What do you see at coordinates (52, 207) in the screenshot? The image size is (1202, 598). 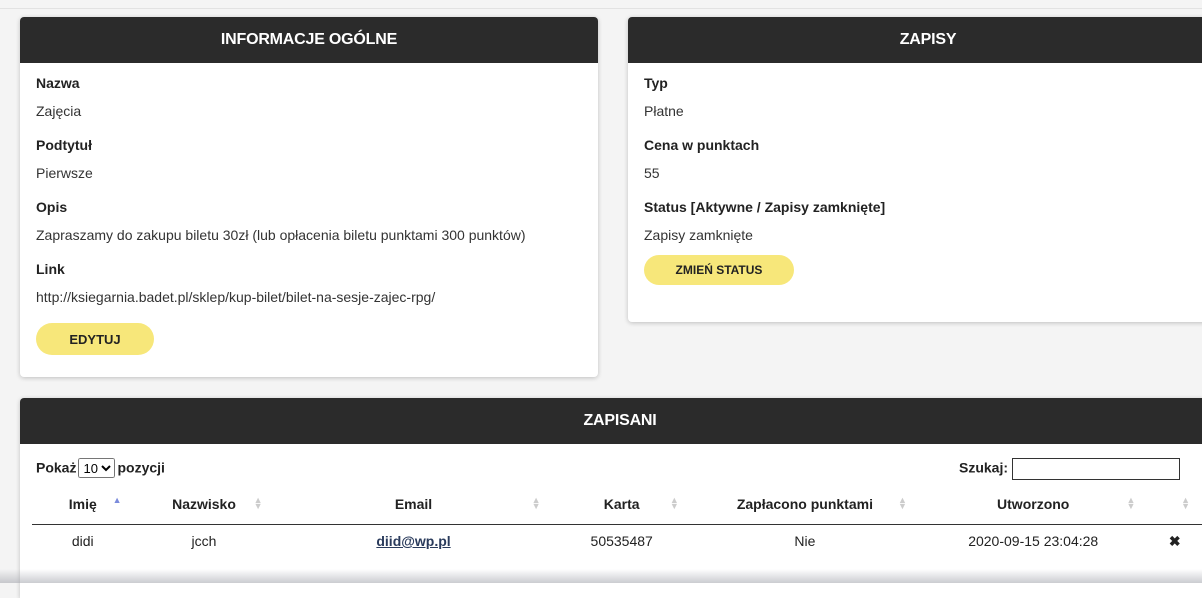 I see `description-label: Opis` at bounding box center [52, 207].